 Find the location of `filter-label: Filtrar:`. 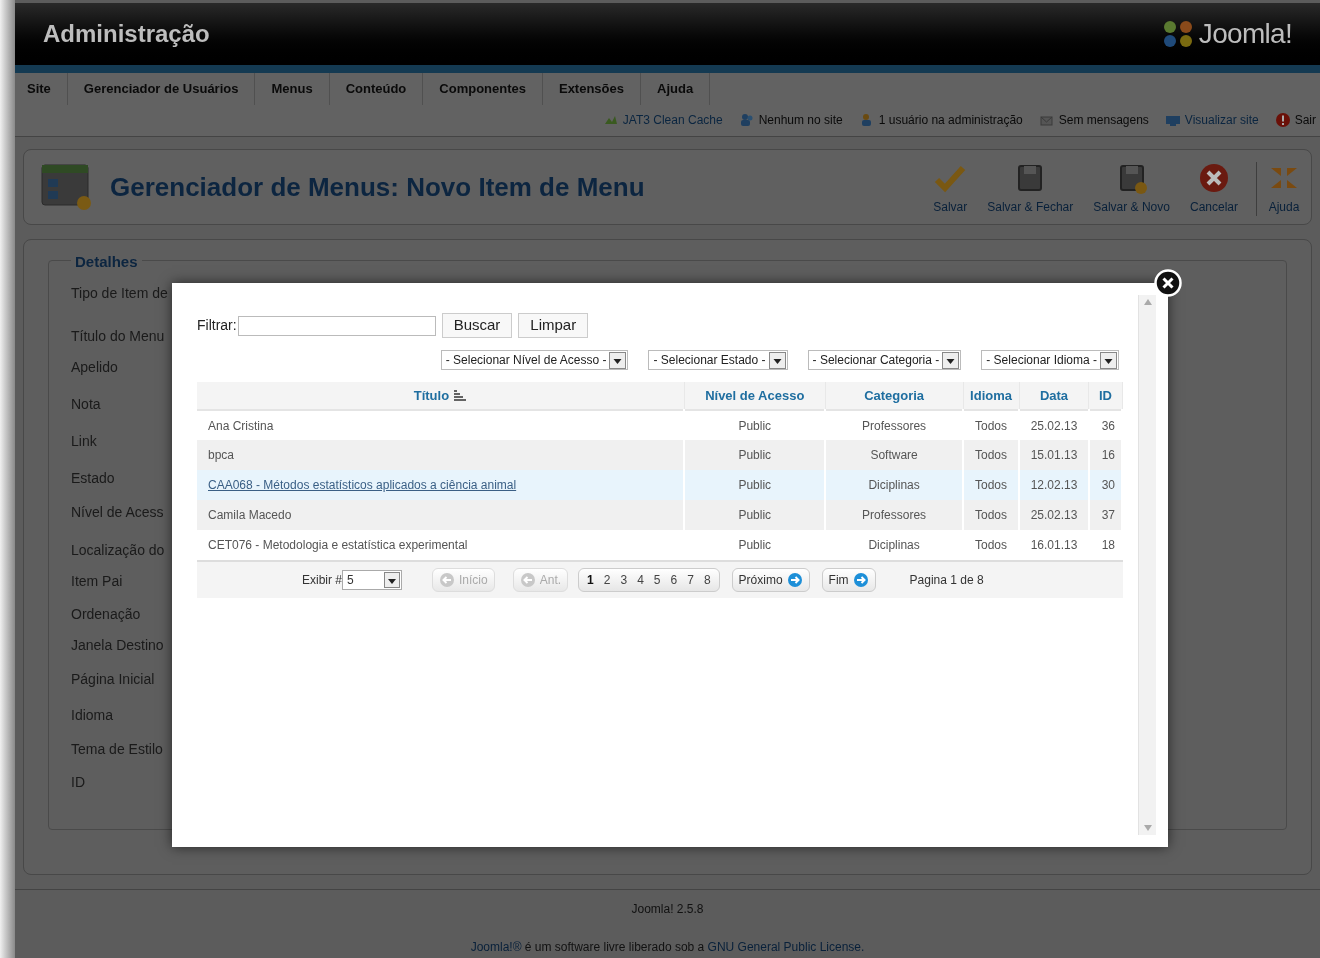

filter-label: Filtrar: is located at coordinates (217, 325).